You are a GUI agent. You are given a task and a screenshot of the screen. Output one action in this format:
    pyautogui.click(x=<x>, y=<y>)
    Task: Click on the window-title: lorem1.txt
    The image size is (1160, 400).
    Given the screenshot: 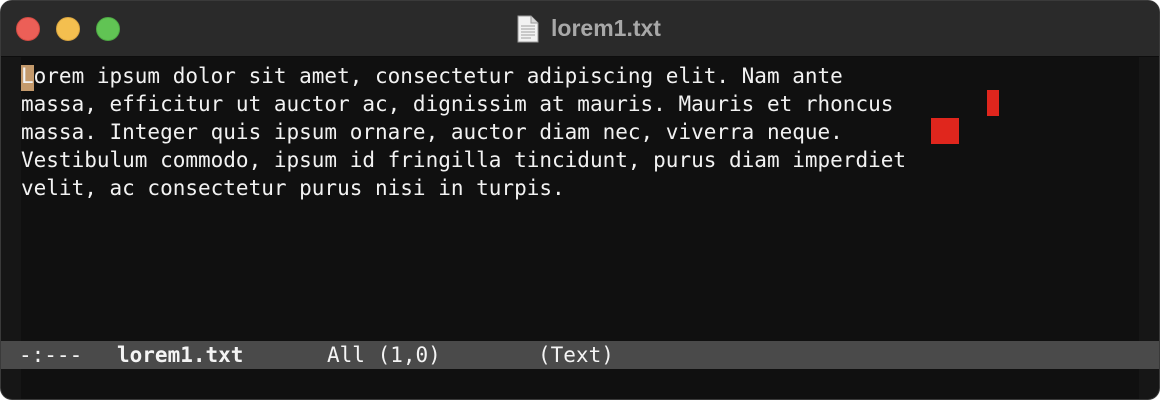 What is the action you would take?
    pyautogui.click(x=606, y=28)
    